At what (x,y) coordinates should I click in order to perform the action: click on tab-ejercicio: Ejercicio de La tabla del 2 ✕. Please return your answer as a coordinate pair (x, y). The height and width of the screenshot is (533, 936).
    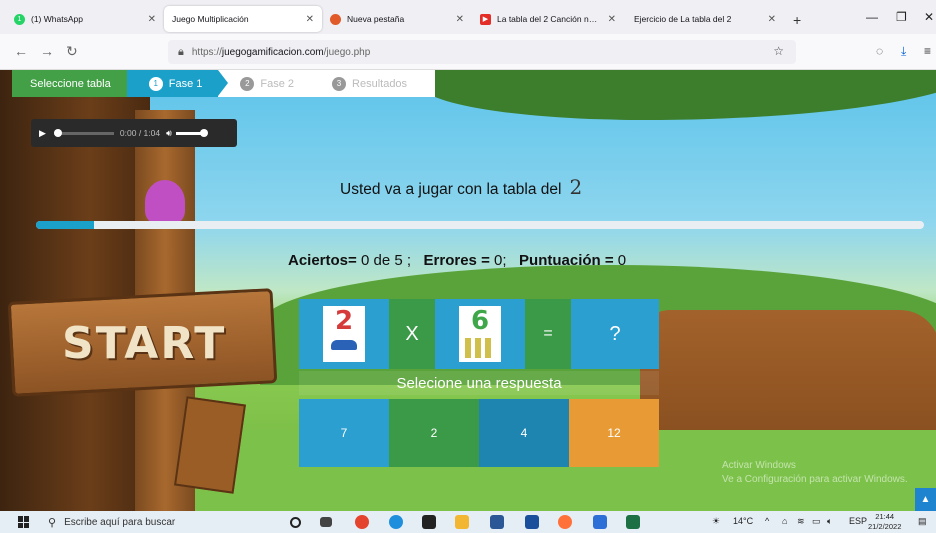
    Looking at the image, I should click on (705, 19).